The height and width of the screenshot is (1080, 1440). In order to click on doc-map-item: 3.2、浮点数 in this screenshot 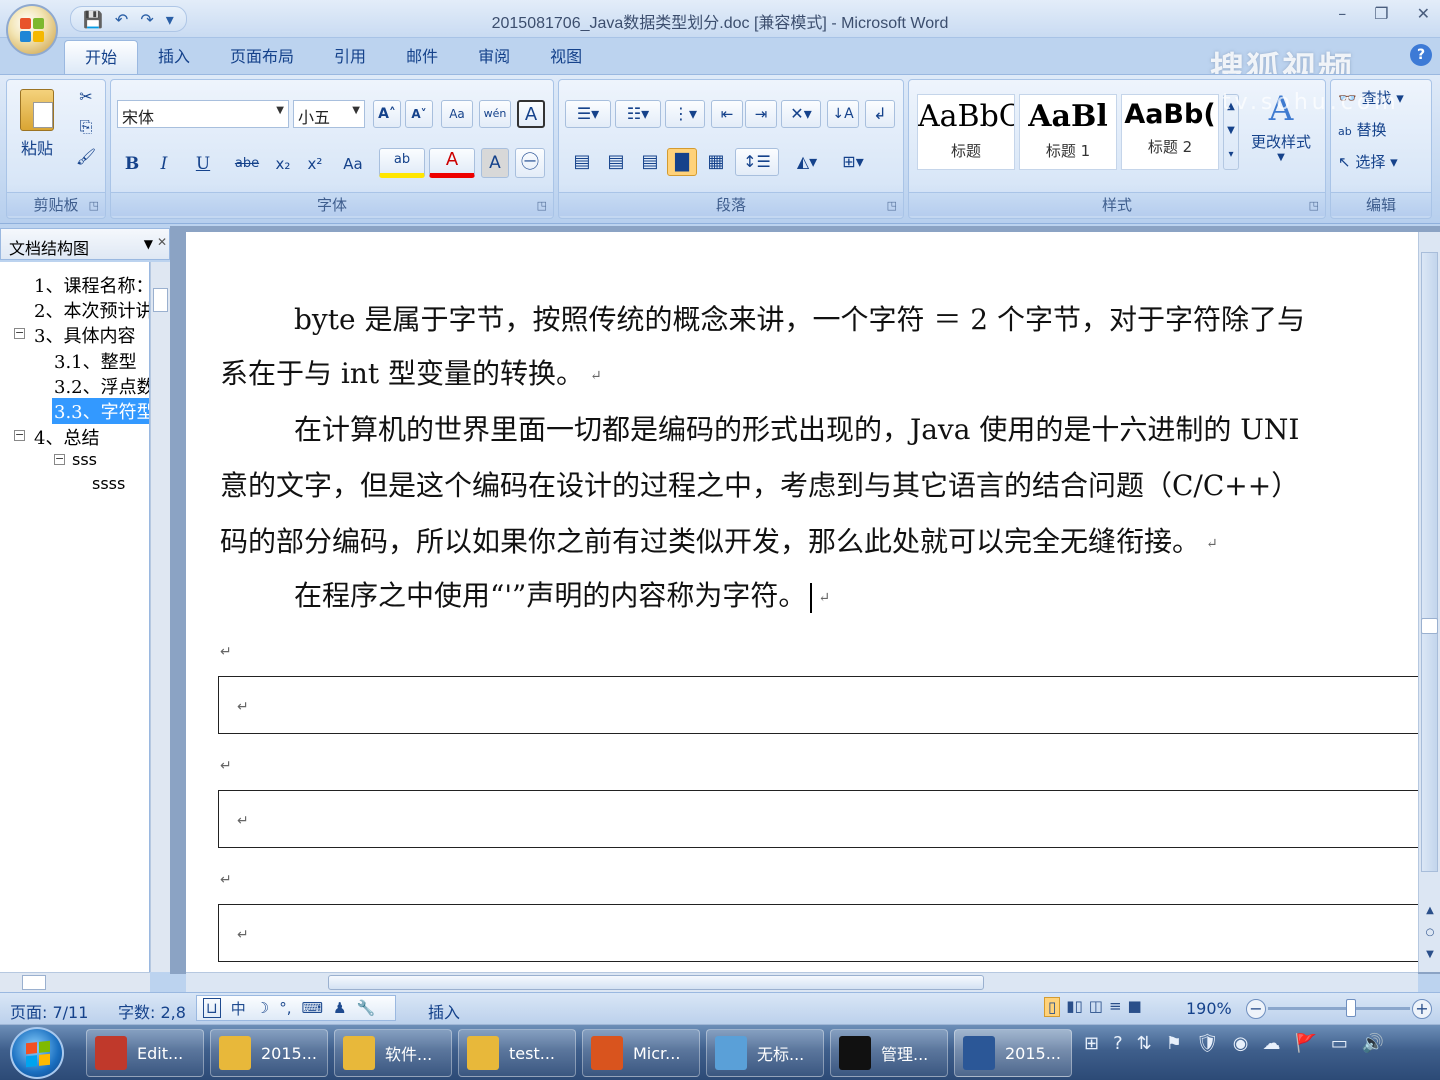, I will do `click(101, 386)`.